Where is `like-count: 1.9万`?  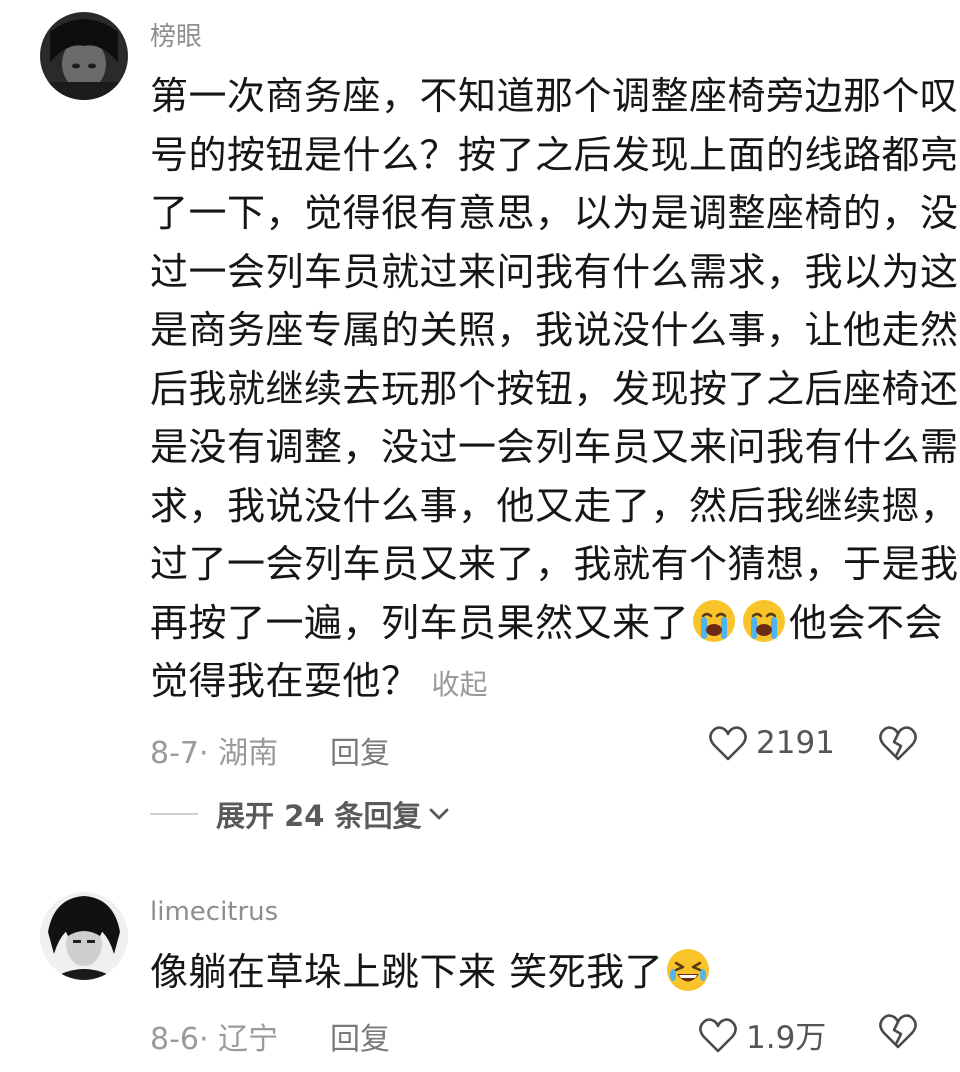
like-count: 1.9万 is located at coordinates (786, 1038).